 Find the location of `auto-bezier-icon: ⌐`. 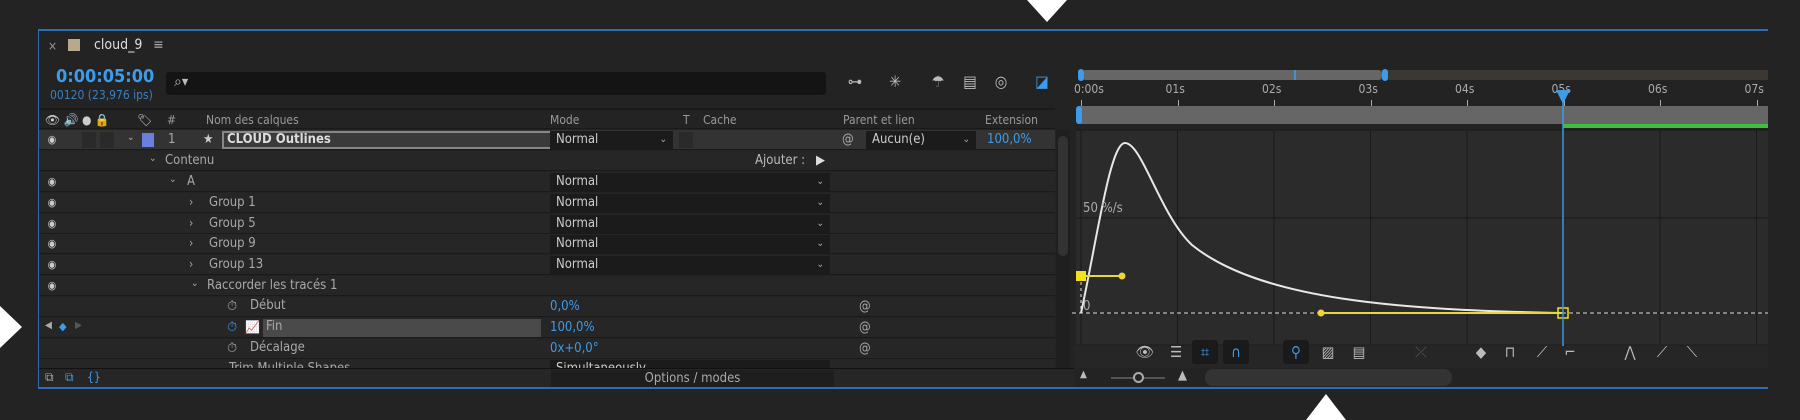

auto-bezier-icon: ⌐ is located at coordinates (1570, 352).